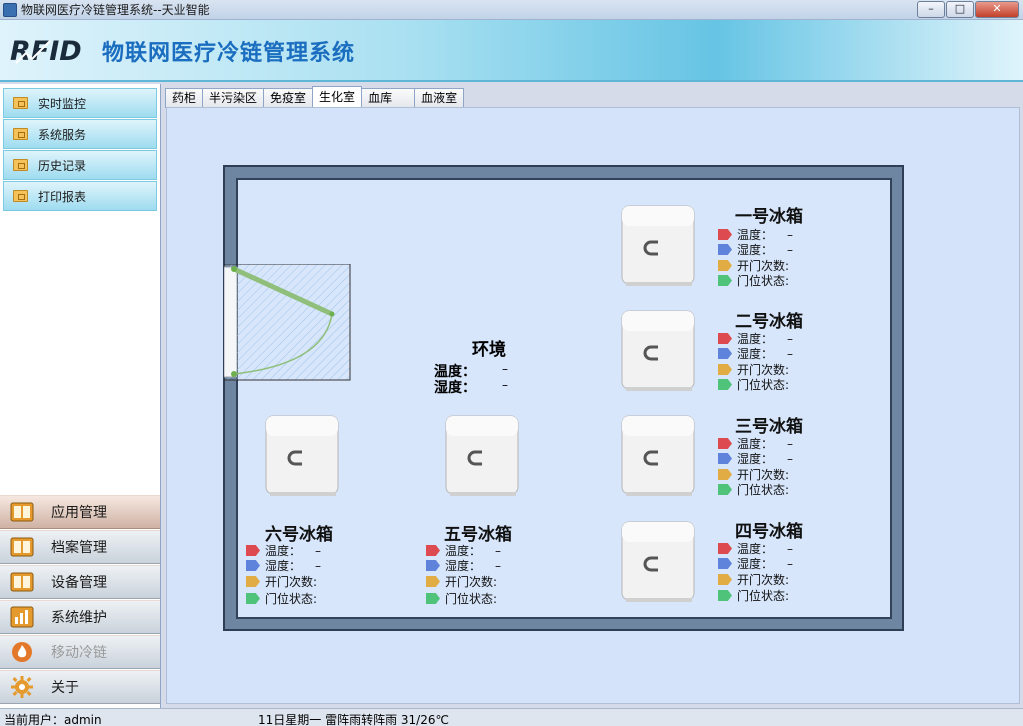 The height and width of the screenshot is (726, 1023). I want to click on menu-item-label: 设备管理, so click(79, 583).